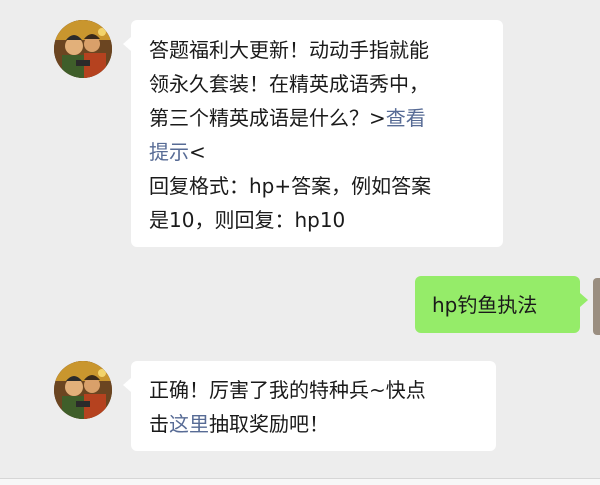 The width and height of the screenshot is (600, 485). Describe the element at coordinates (287, 390) in the screenshot. I see `message-line: 正确！厉害了我的特种兵~快点` at that location.